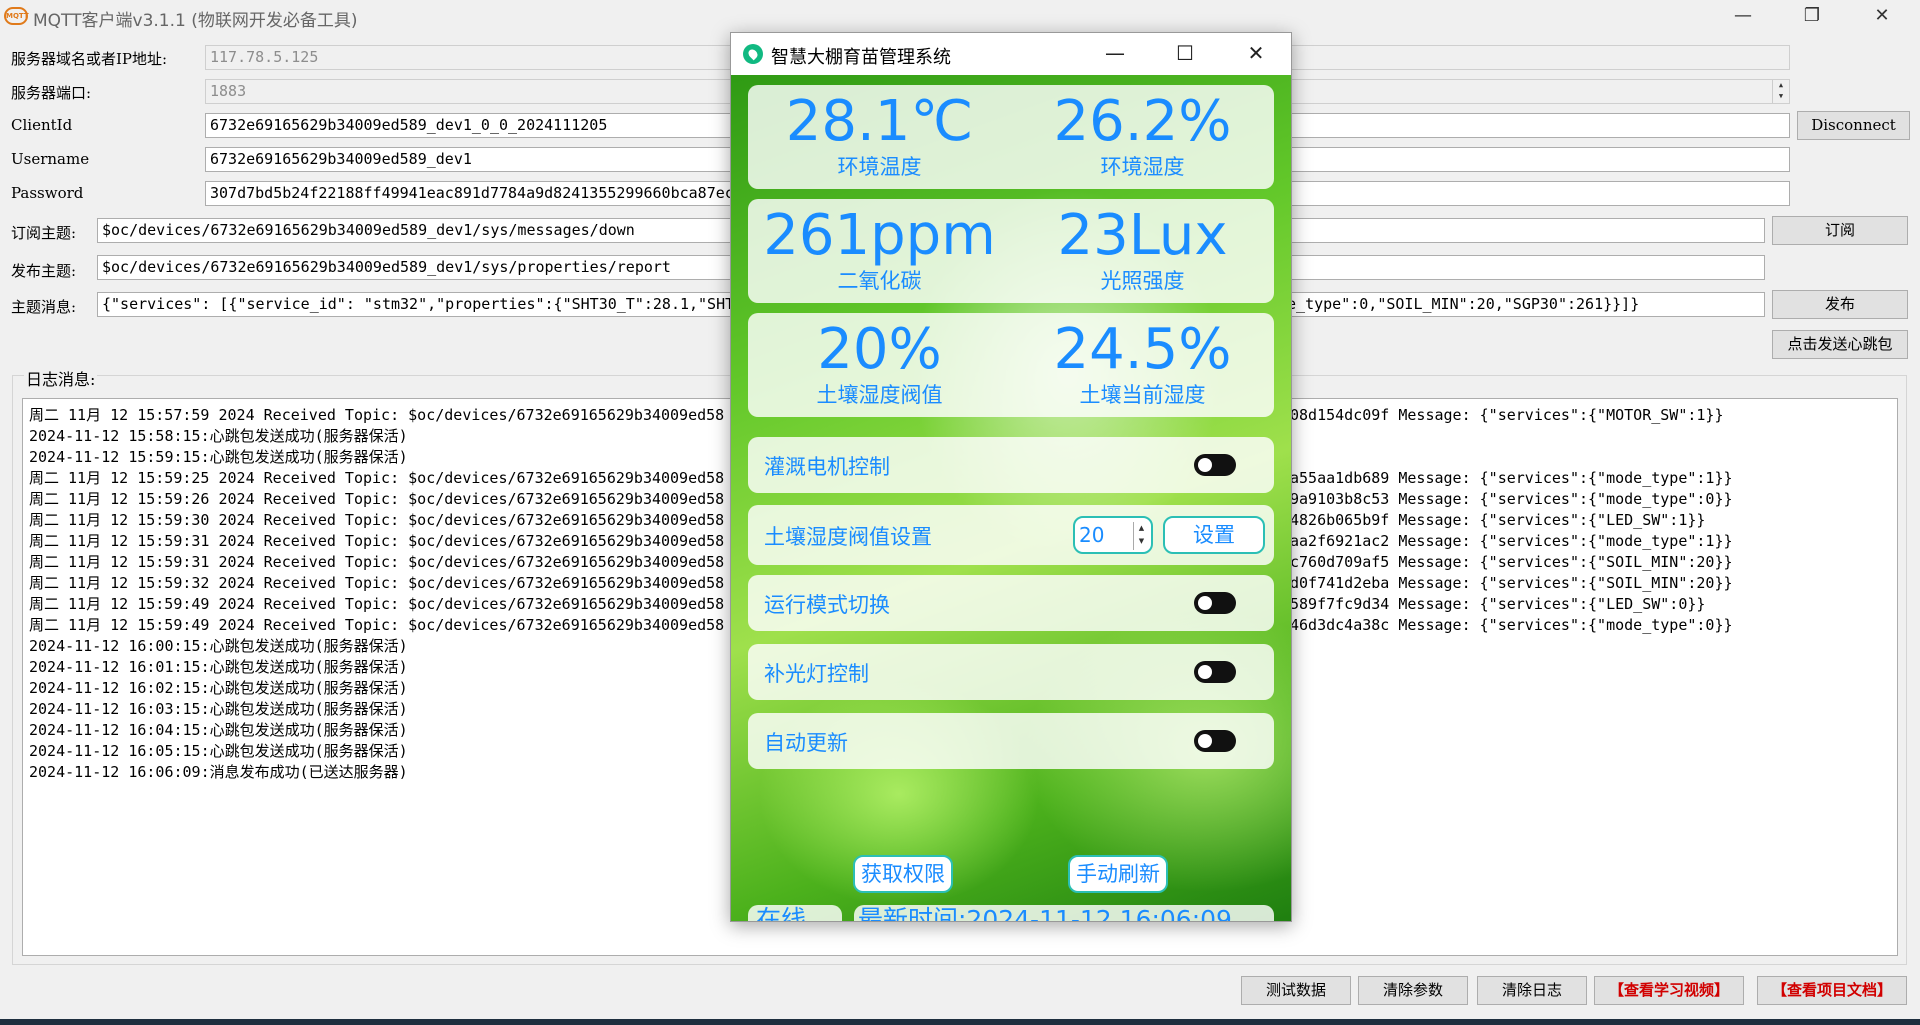 The image size is (1920, 1025). I want to click on log-title: 日志消息:, so click(61, 378).